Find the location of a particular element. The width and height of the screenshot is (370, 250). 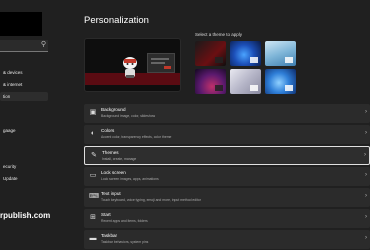

start-icon: ⊞ is located at coordinates (93, 217).